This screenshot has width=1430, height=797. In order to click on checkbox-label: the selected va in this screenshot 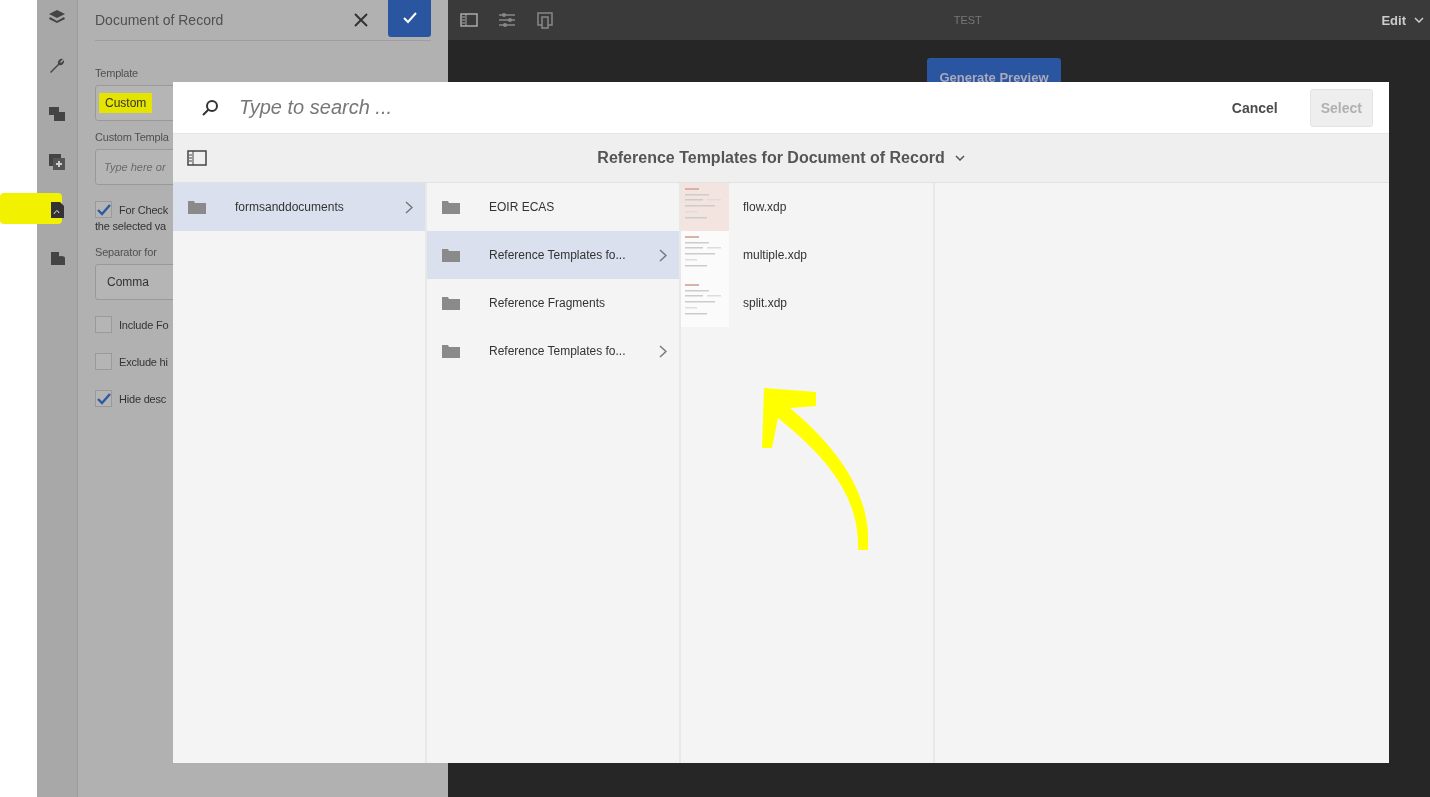, I will do `click(131, 226)`.